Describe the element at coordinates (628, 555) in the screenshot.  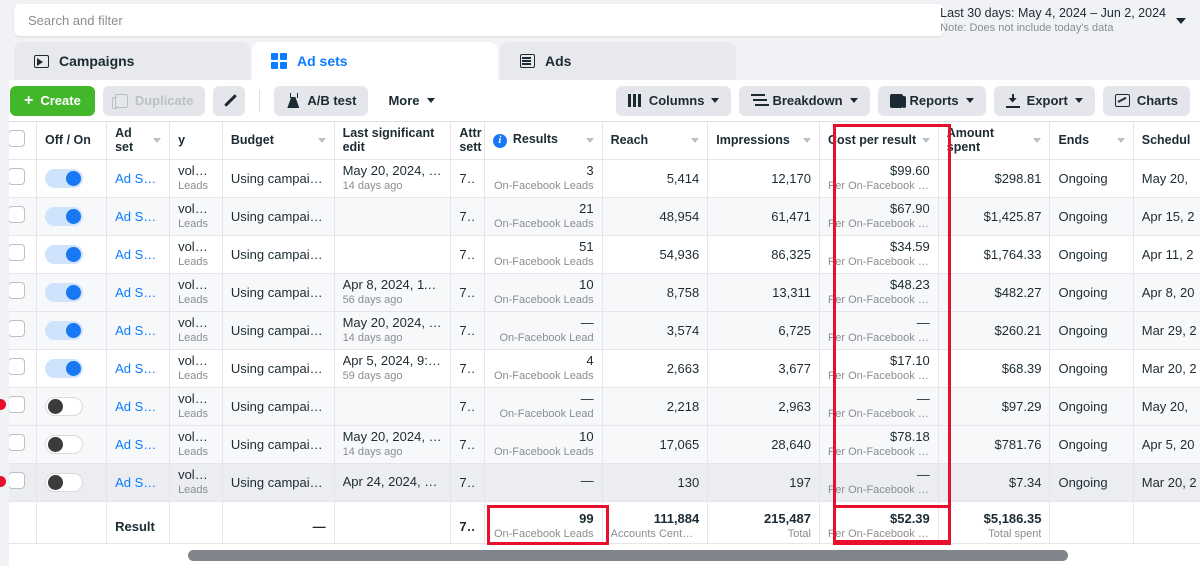
I see `horizontal-scrollbar-thumb` at that location.